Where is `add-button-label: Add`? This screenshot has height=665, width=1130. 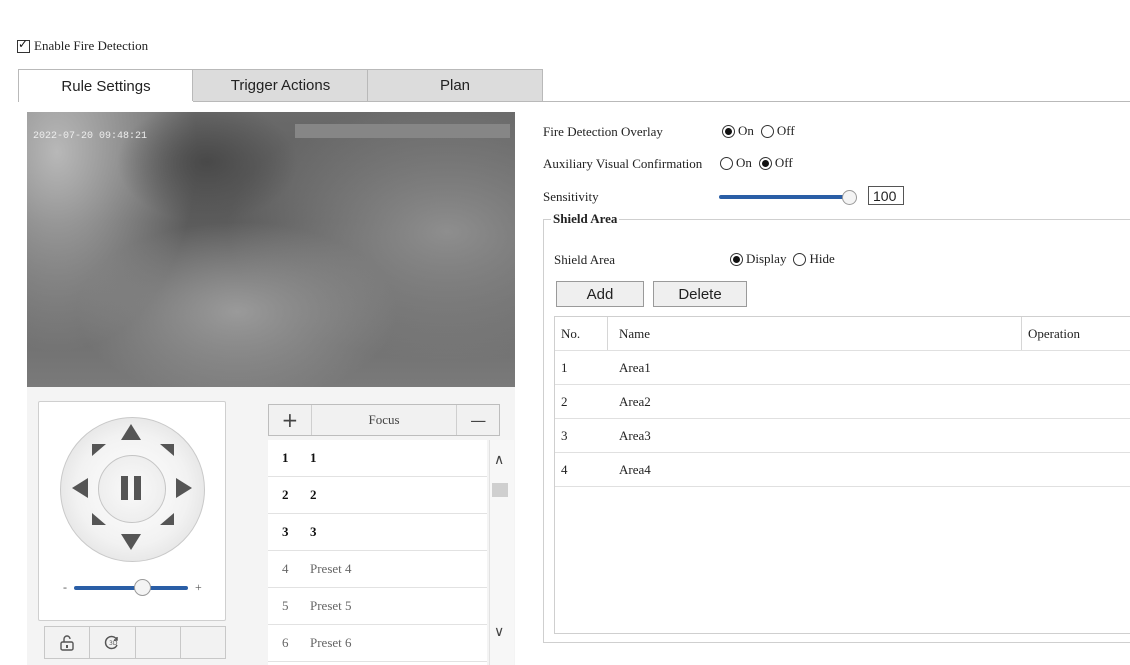
add-button-label: Add is located at coordinates (600, 294).